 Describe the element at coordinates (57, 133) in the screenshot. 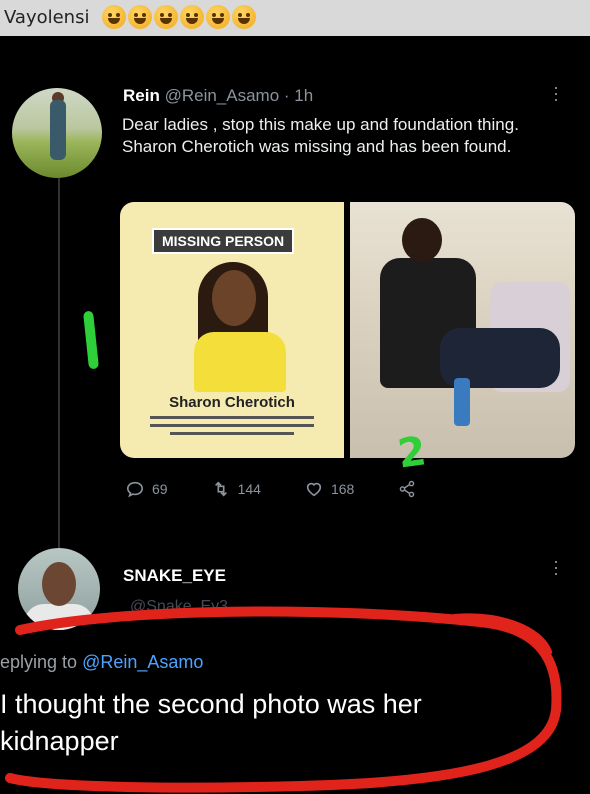

I see `tweet-author-avatar` at that location.